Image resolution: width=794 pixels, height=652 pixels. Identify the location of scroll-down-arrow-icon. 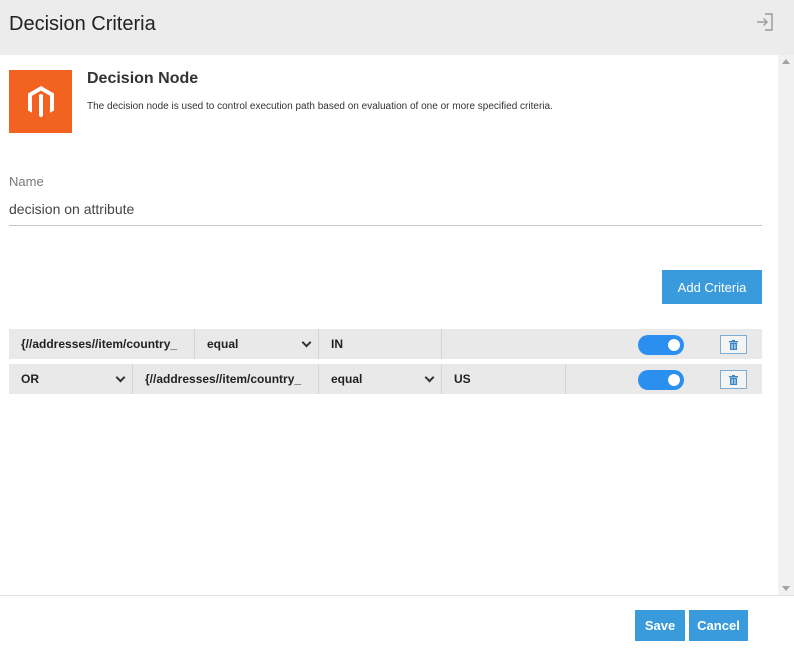
(786, 588).